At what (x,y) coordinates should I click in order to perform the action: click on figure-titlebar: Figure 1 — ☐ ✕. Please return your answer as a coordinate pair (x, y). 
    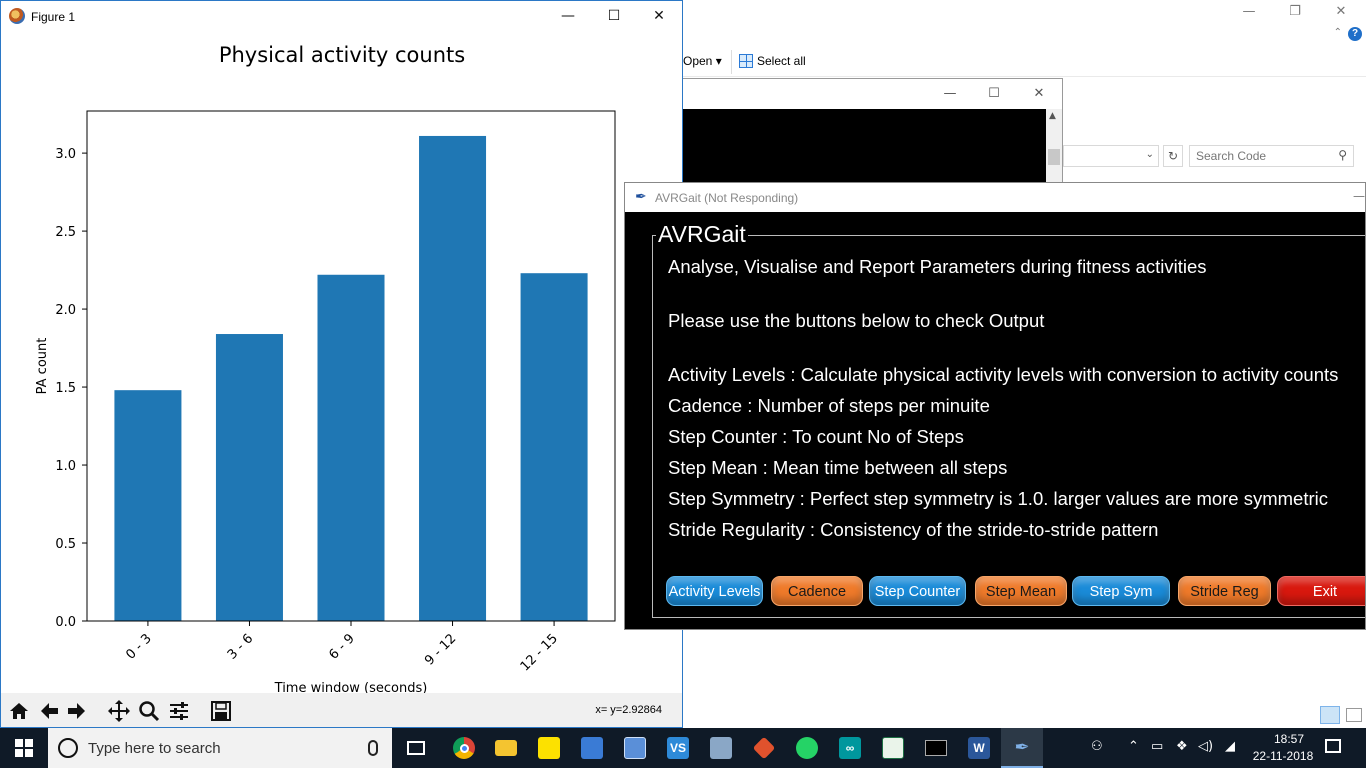
    Looking at the image, I should click on (341, 16).